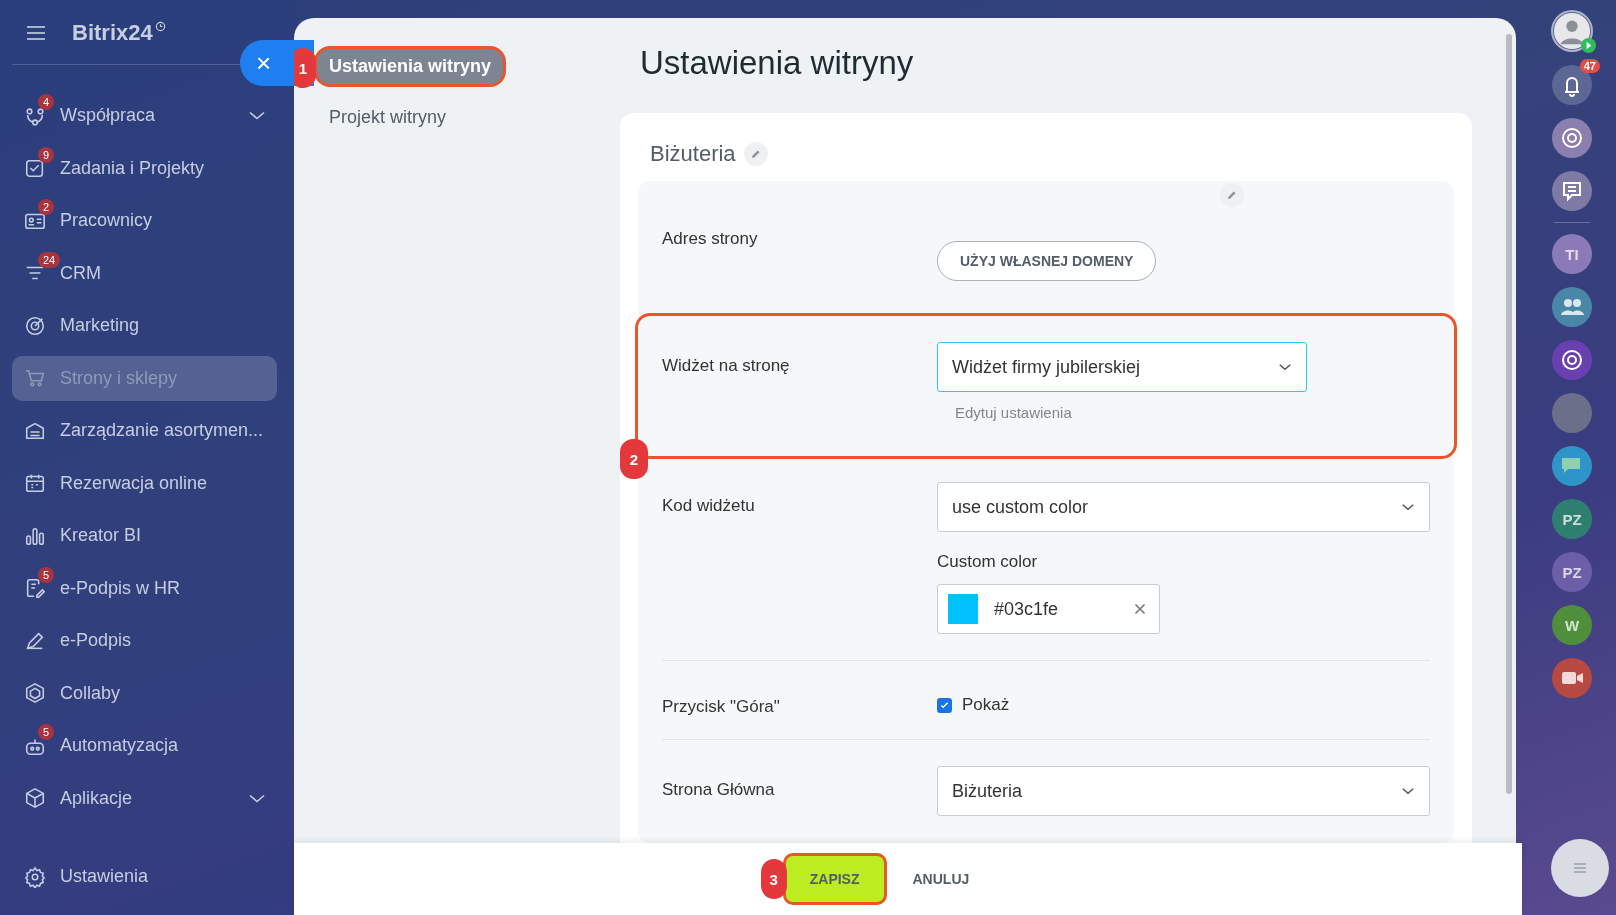 Image resolution: width=1616 pixels, height=915 pixels. Describe the element at coordinates (1183, 507) in the screenshot. I see `dropdown: use custom color` at that location.